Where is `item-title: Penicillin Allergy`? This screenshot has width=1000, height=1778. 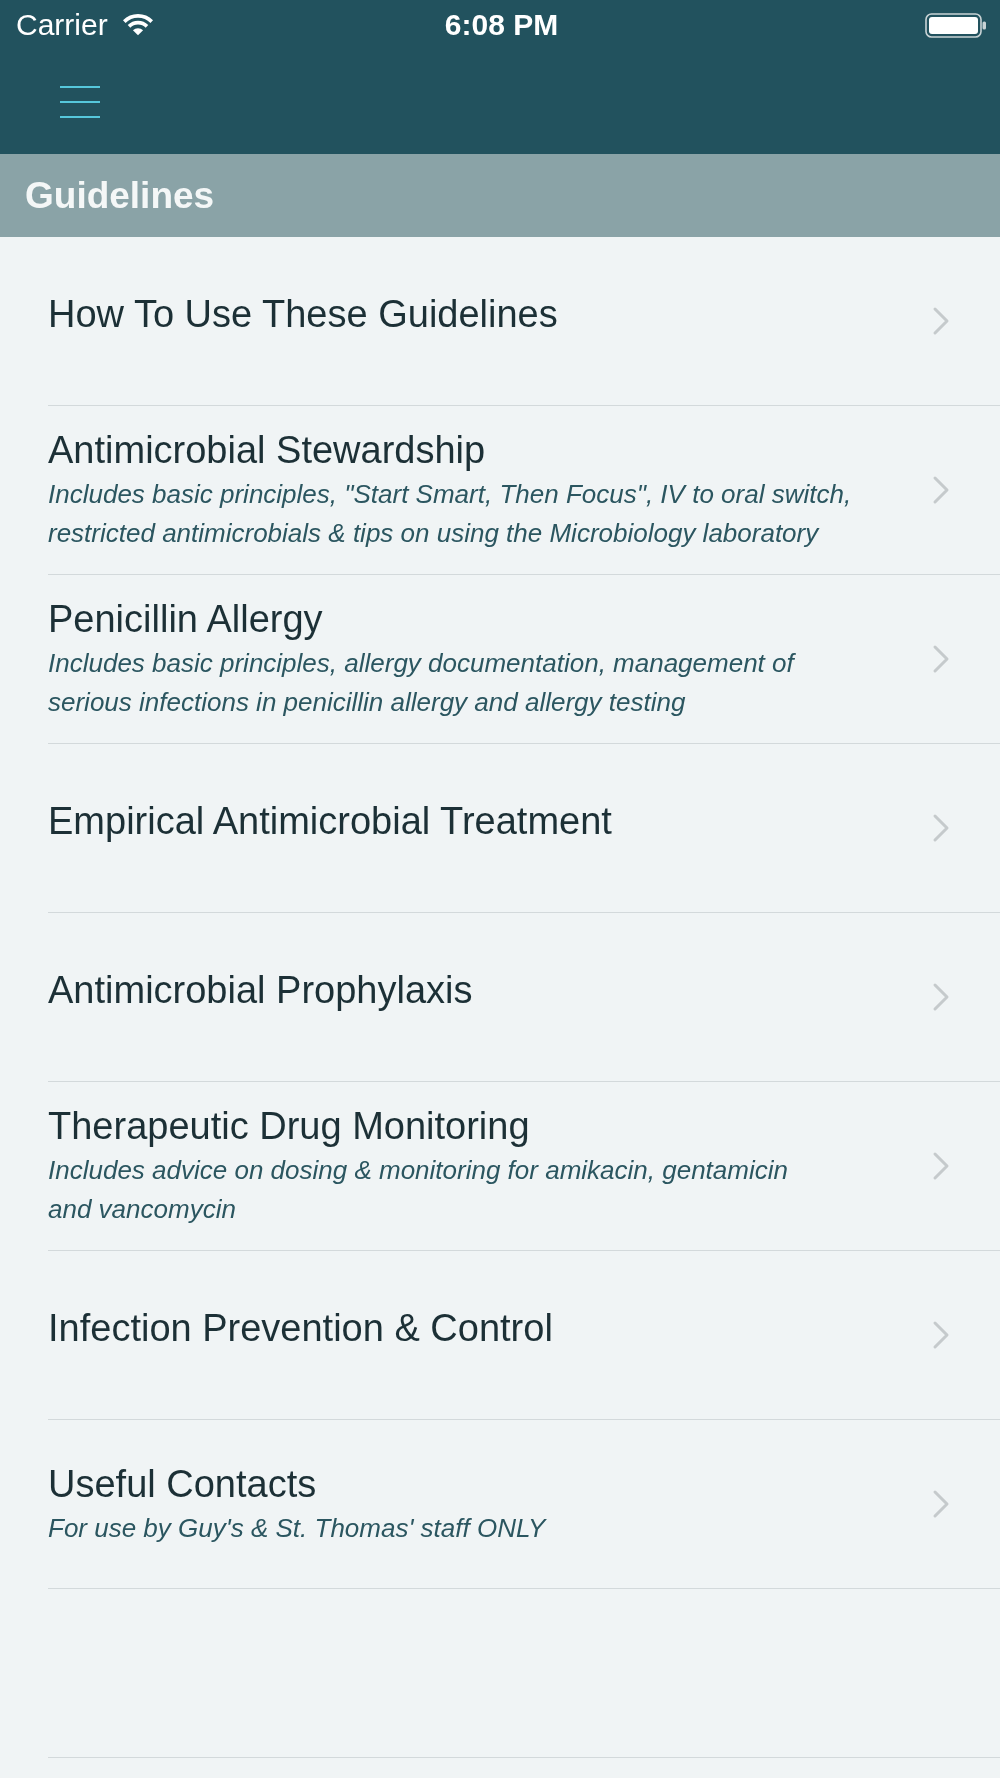 item-title: Penicillin Allergy is located at coordinates (185, 619).